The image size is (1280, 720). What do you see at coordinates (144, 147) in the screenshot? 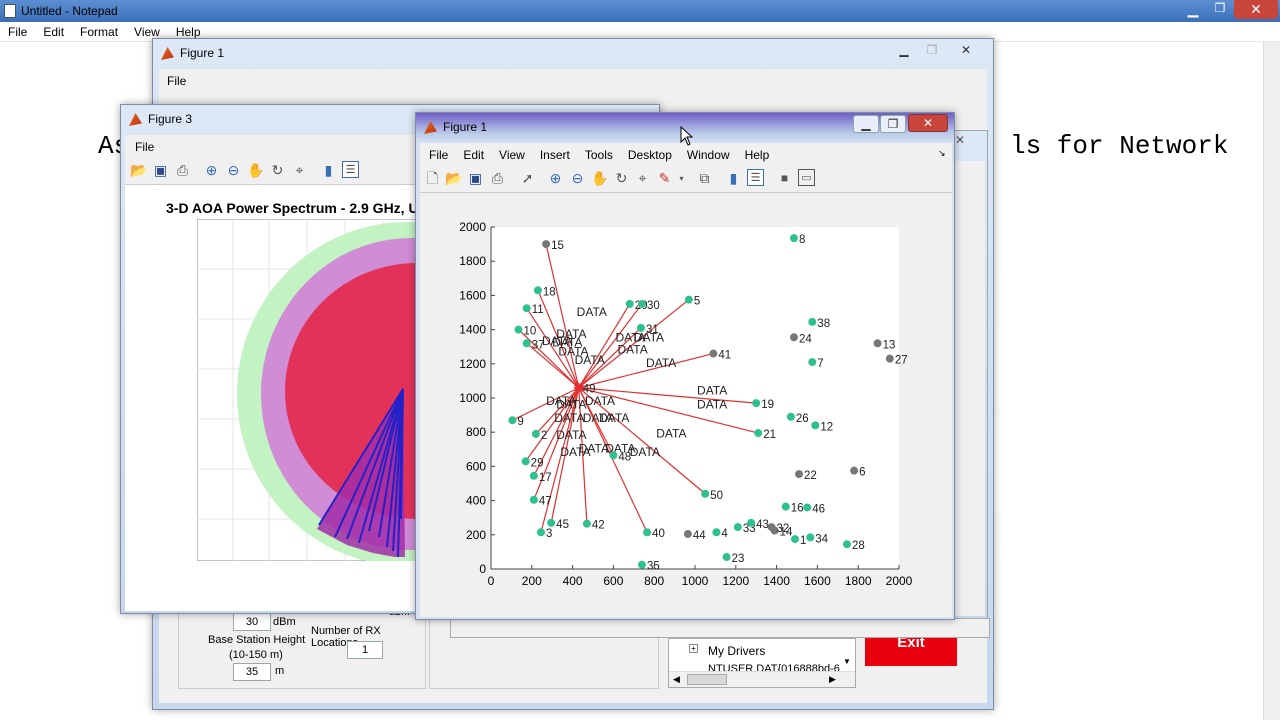
I see `figure3-menu-file: File` at bounding box center [144, 147].